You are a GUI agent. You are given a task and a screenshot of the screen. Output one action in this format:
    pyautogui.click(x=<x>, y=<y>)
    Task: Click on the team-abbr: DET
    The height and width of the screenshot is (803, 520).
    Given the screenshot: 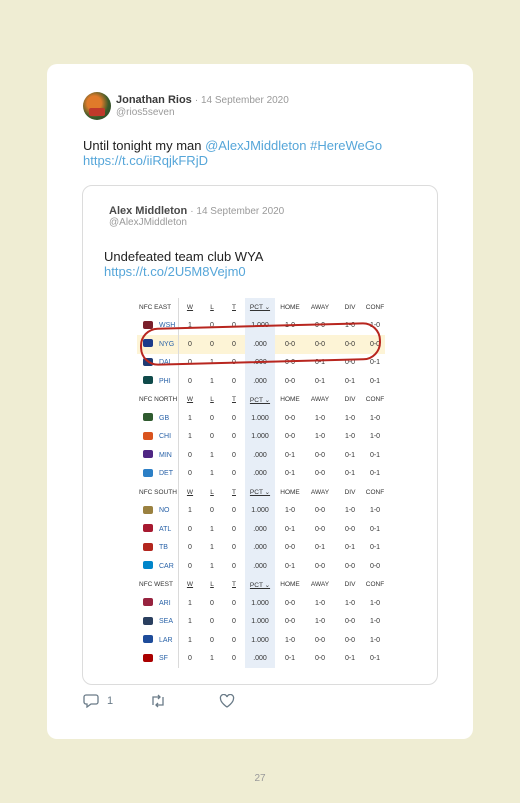 What is the action you would take?
    pyautogui.click(x=169, y=474)
    